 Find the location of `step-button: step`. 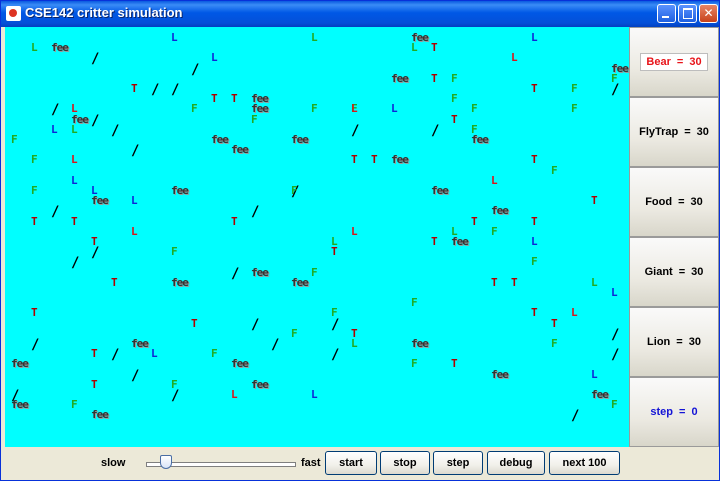

step-button: step is located at coordinates (458, 463).